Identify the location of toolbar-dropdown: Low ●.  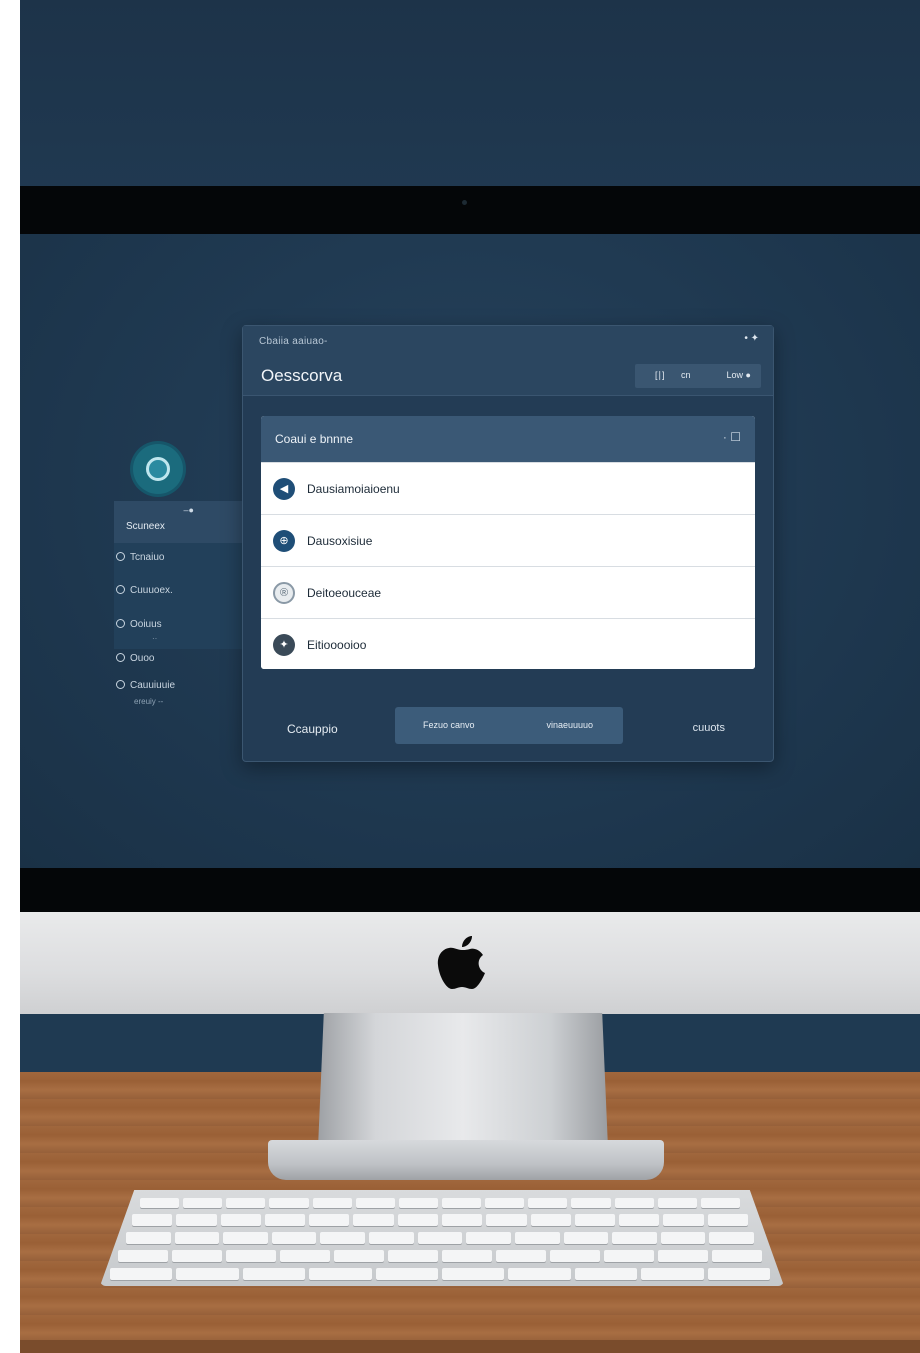
(739, 375).